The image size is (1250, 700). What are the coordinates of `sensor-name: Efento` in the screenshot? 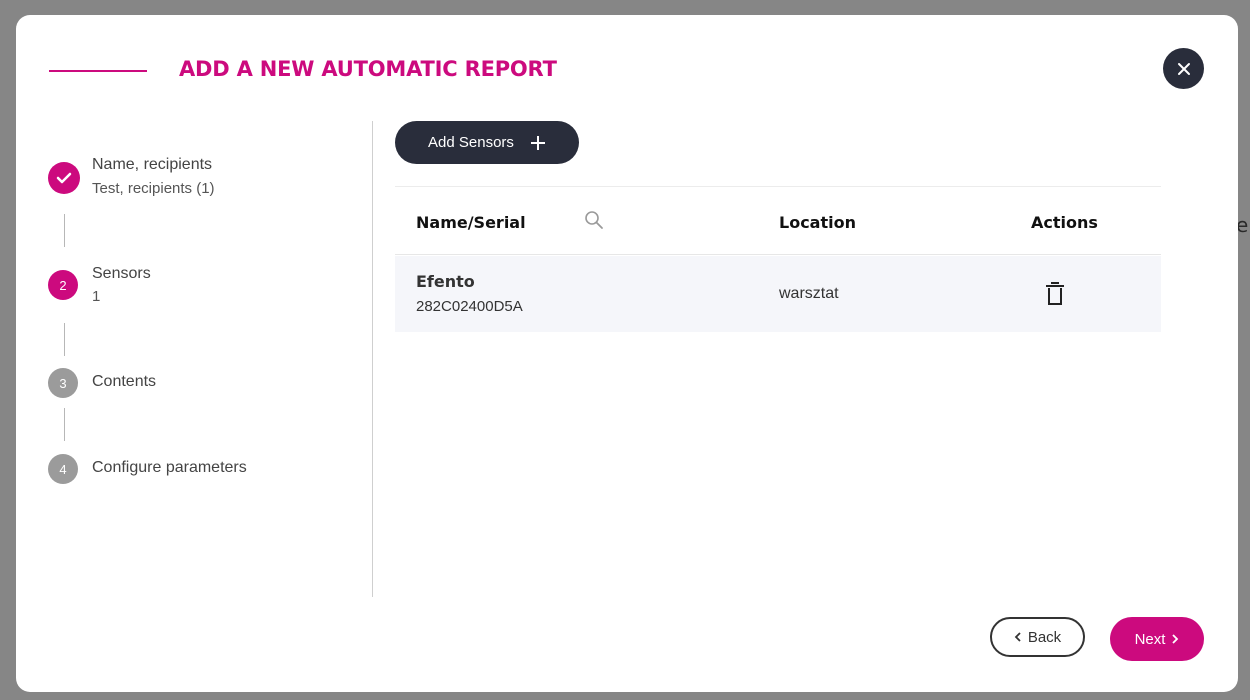 It's located at (445, 281).